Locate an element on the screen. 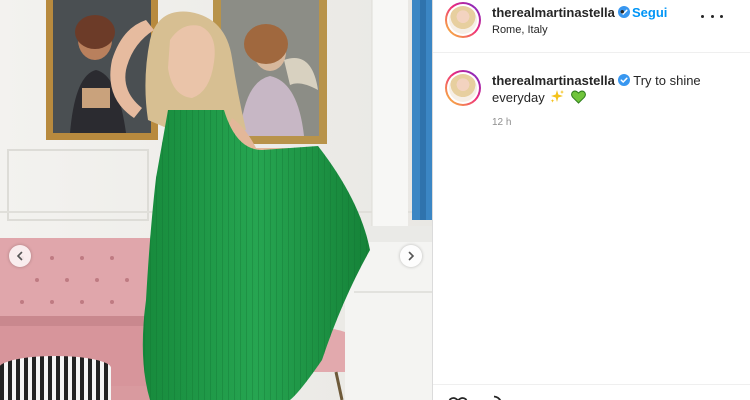 The width and height of the screenshot is (750, 400). username-text: therealmartinastella is located at coordinates (553, 12).